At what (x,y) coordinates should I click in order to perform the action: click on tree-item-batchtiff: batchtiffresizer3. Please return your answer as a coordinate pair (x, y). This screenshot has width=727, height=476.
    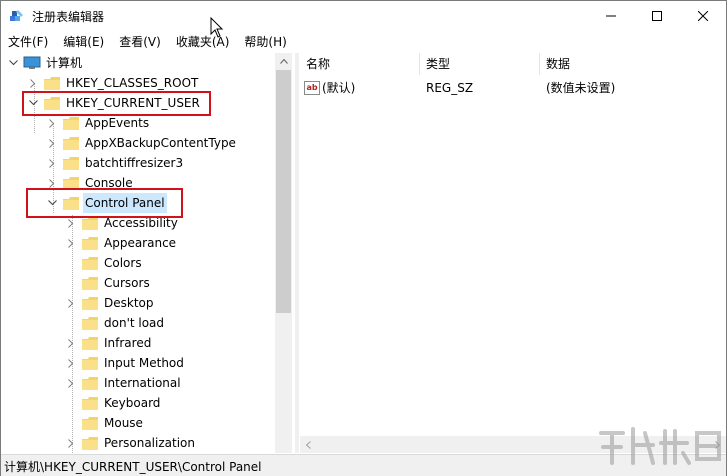
    Looking at the image, I should click on (115, 163).